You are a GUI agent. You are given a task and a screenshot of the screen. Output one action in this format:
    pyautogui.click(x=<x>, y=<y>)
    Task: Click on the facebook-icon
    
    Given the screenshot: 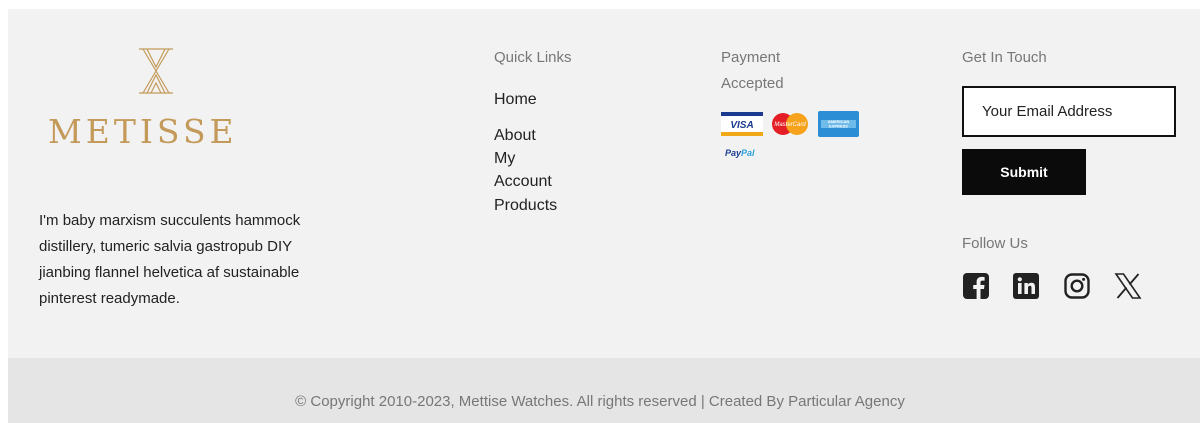 What is the action you would take?
    pyautogui.click(x=976, y=286)
    